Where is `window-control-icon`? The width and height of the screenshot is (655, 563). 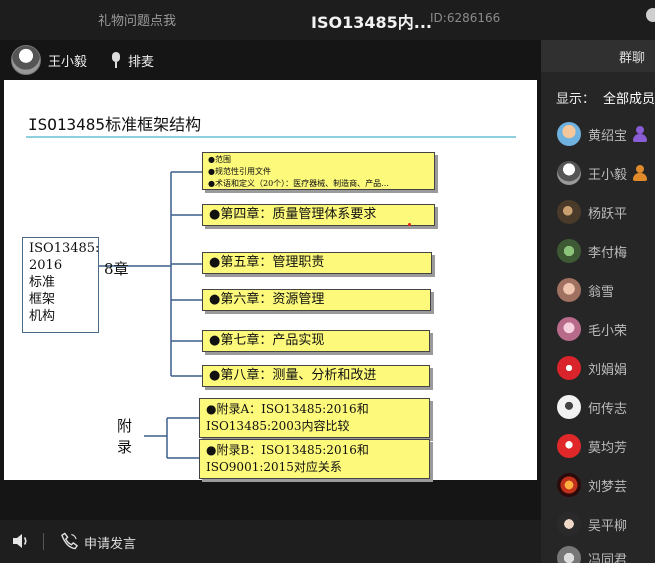
window-control-icon is located at coordinates (650, 15).